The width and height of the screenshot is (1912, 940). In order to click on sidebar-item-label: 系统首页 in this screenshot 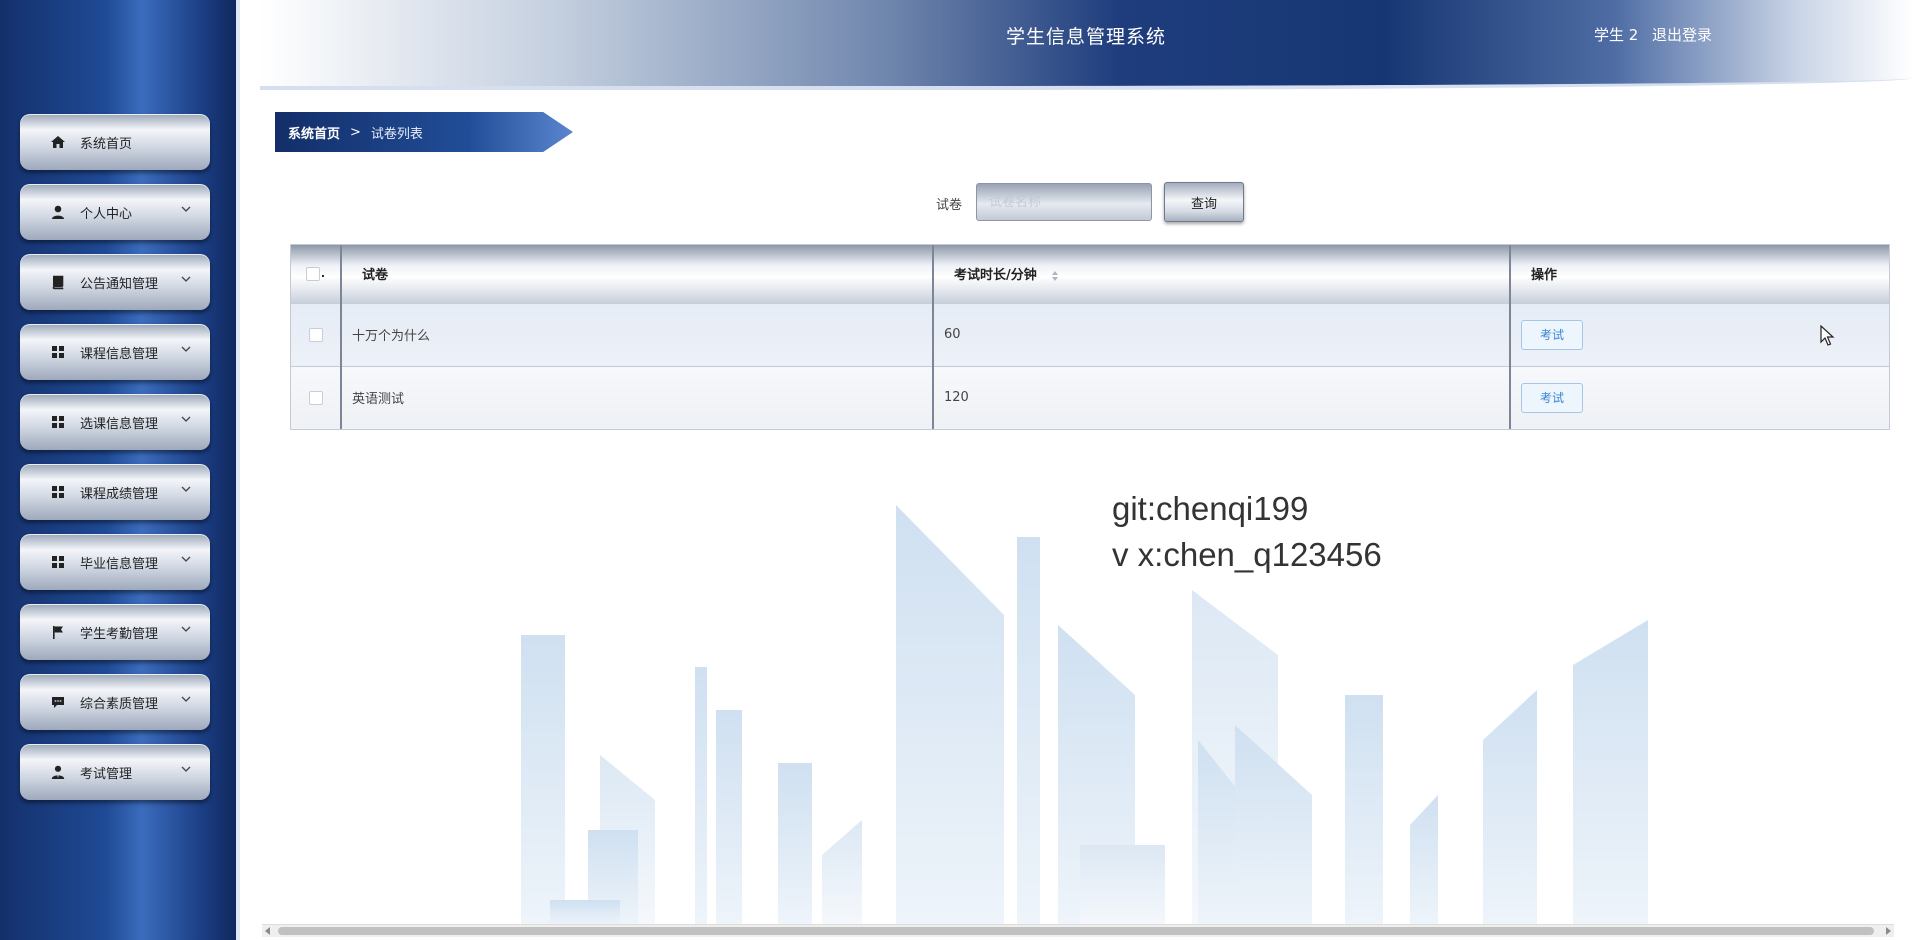, I will do `click(106, 144)`.